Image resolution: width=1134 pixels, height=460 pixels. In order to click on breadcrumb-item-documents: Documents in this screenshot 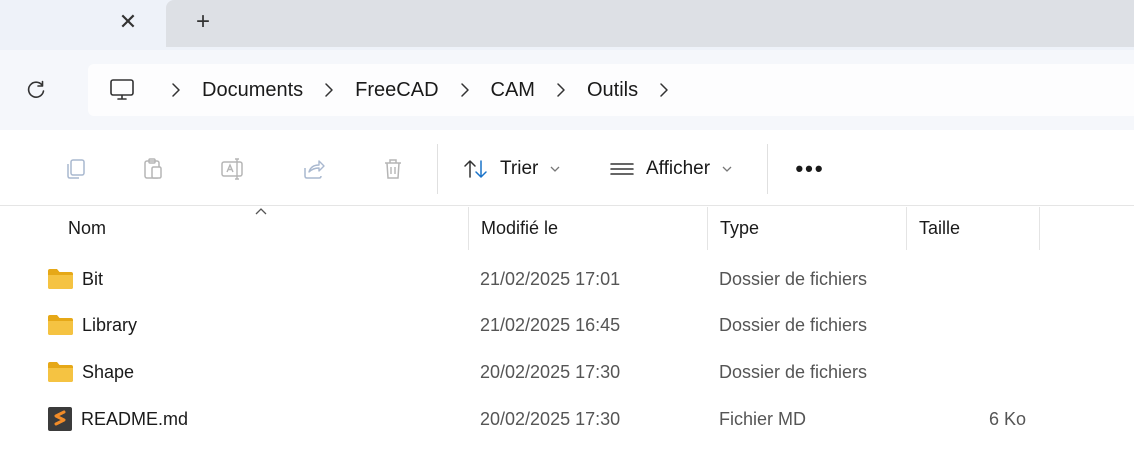, I will do `click(252, 90)`.